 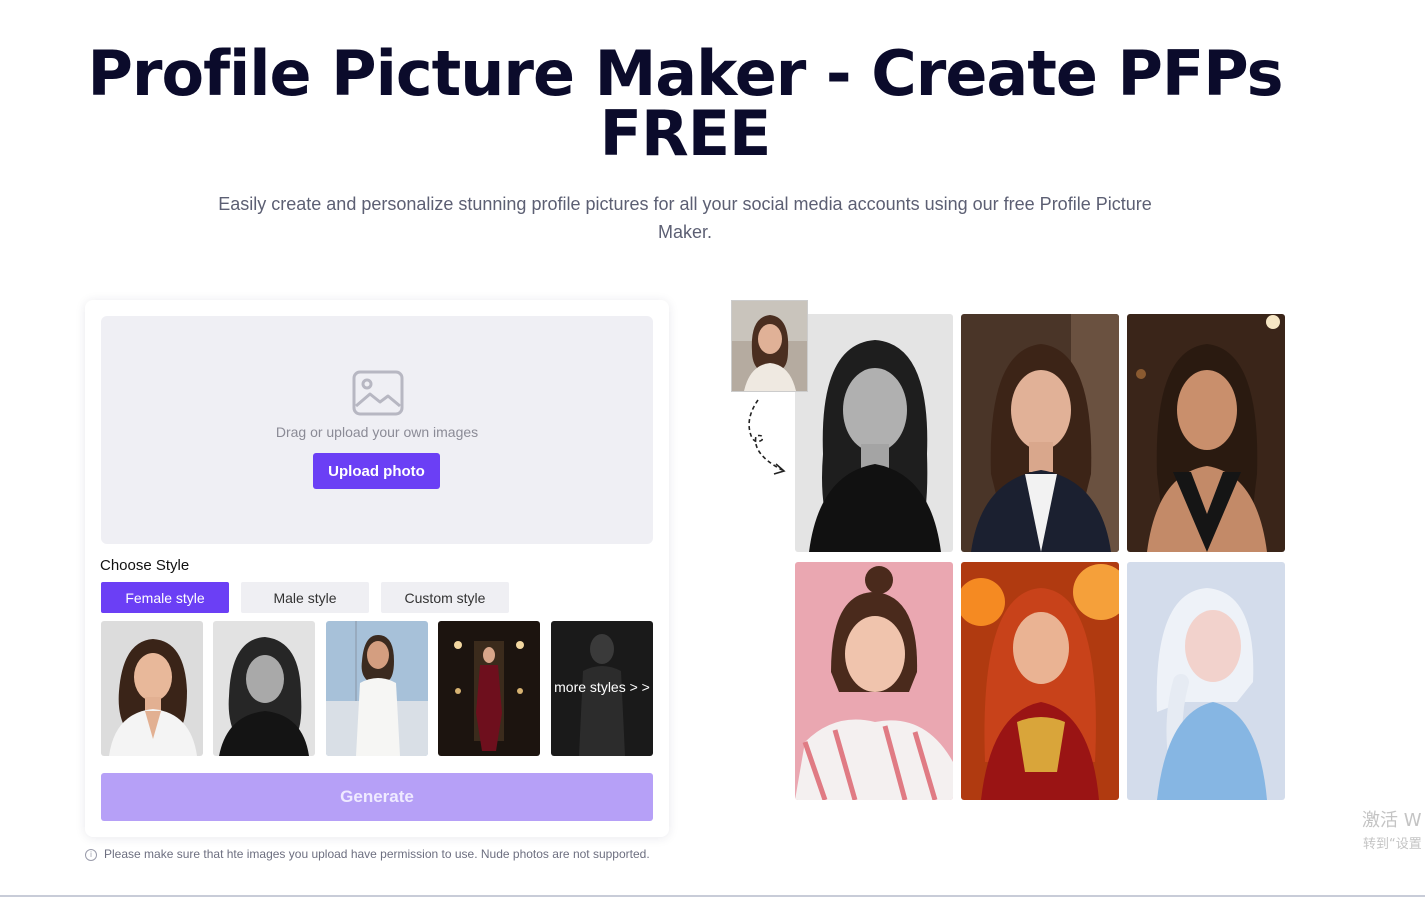 What do you see at coordinates (1392, 844) in the screenshot?
I see `os-activation-watermark-hint: 转到“设置` at bounding box center [1392, 844].